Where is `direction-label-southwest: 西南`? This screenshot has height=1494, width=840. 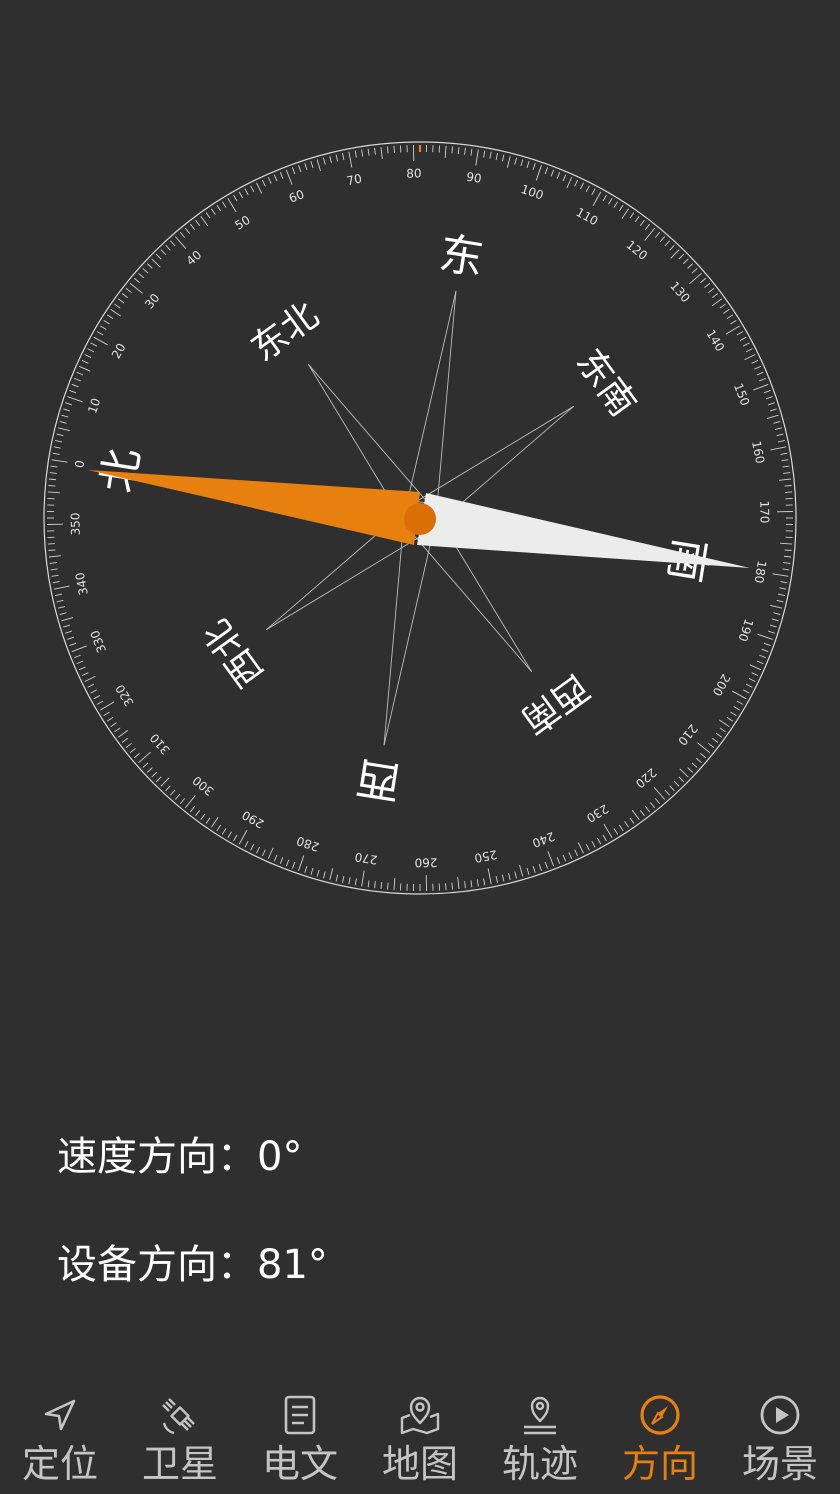
direction-label-southwest: 西南 is located at coordinates (555, 703).